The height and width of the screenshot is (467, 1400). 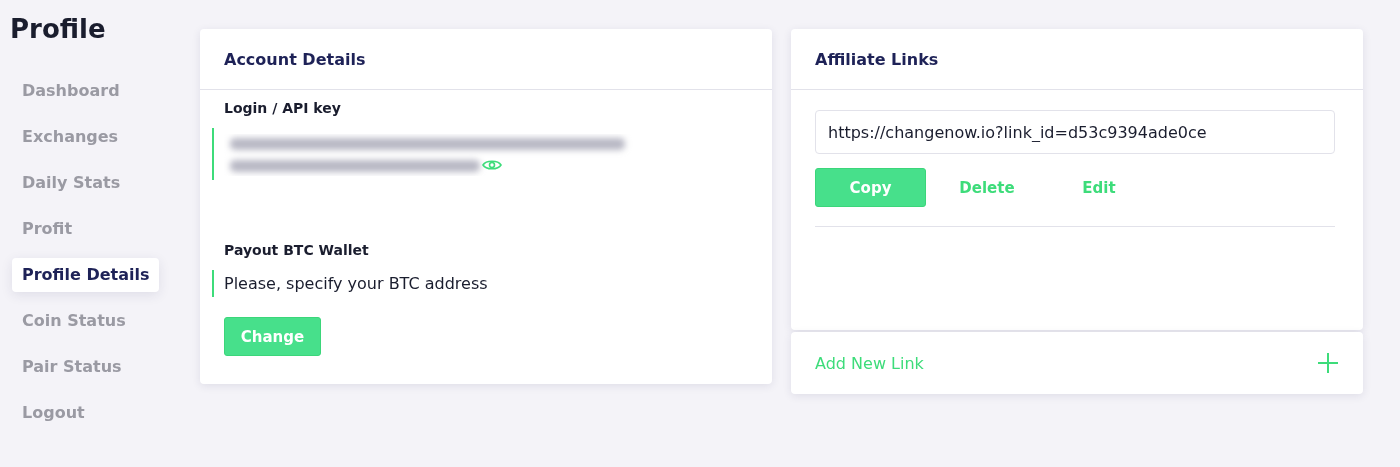 What do you see at coordinates (71, 91) in the screenshot?
I see `sidebar-item: Dashboard` at bounding box center [71, 91].